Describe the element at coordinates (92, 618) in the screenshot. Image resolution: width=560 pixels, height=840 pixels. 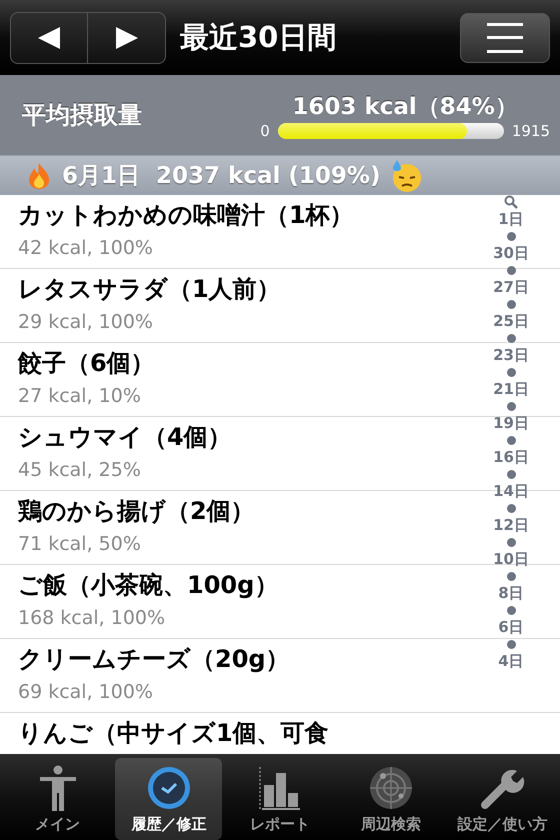
I see `food-detail: 168 kcal, 100%` at that location.